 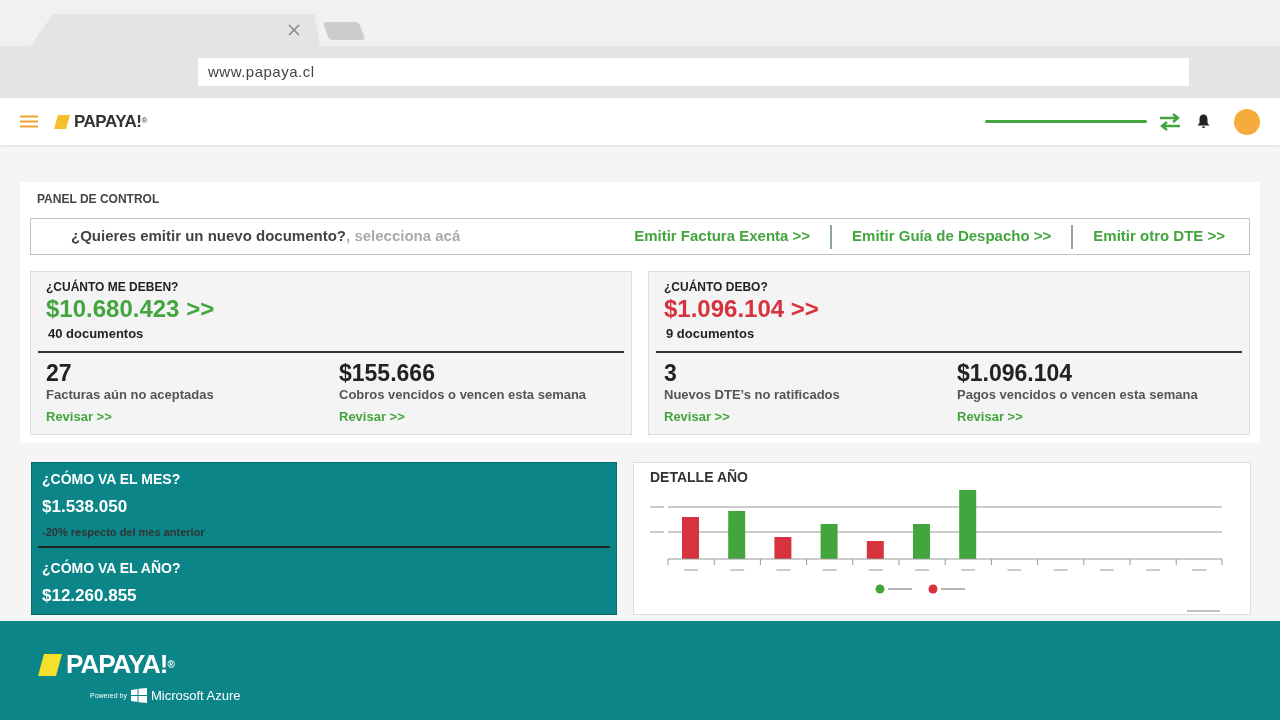 I want to click on platform-name: Microsoft Azure, so click(x=195, y=696).